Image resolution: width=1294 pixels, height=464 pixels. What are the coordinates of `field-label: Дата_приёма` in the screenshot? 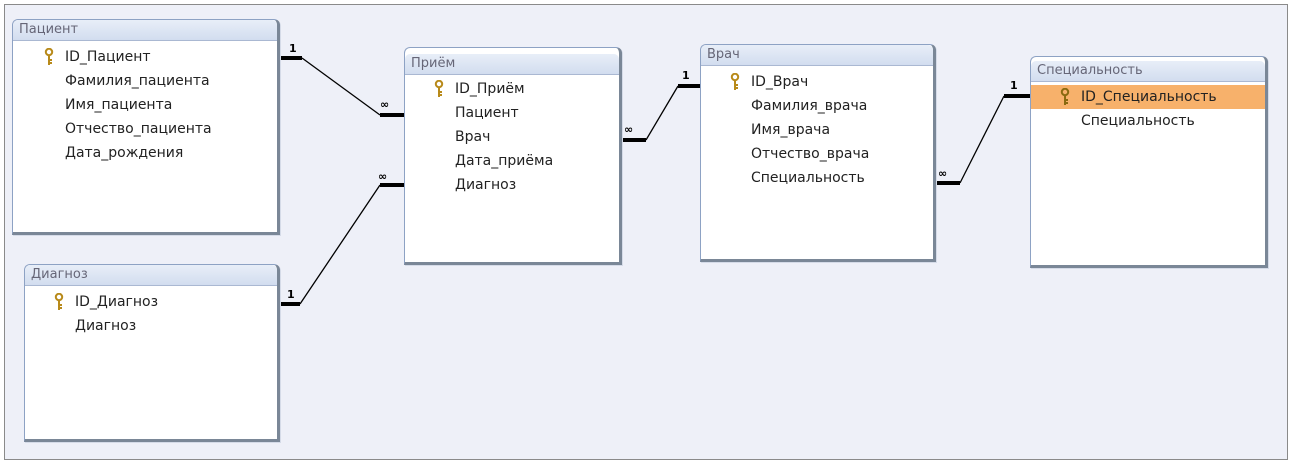 It's located at (504, 161).